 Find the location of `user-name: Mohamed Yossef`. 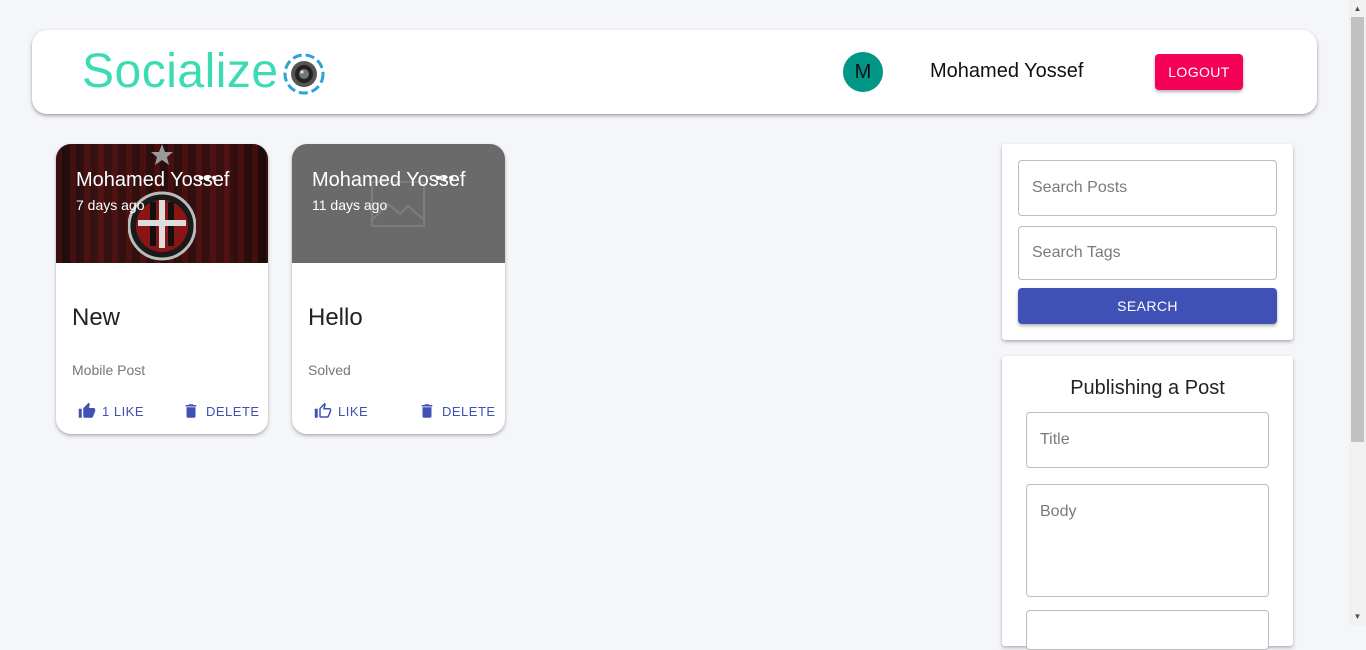

user-name: Mohamed Yossef is located at coordinates (1007, 71).